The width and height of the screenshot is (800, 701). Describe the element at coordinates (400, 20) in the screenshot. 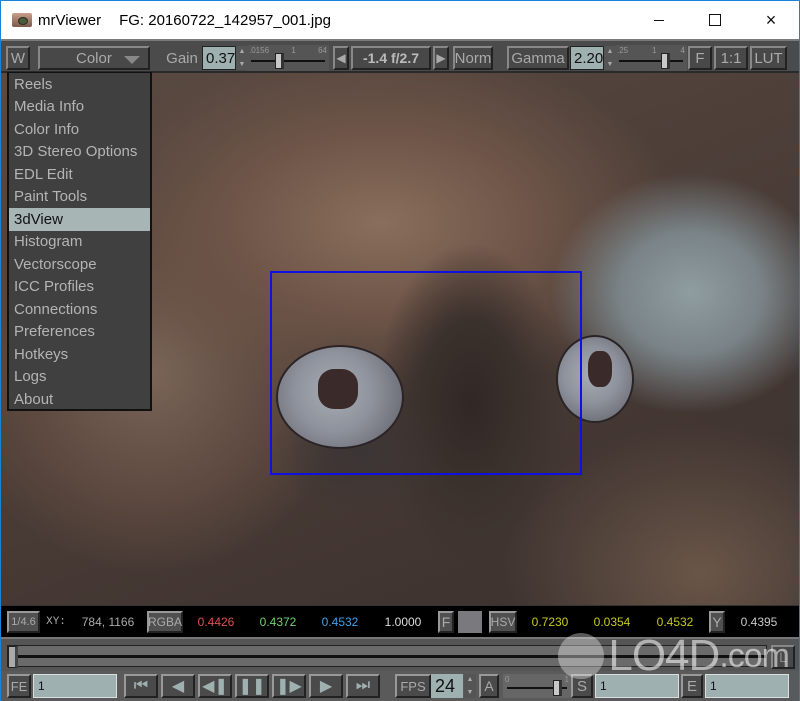

I see `title-bar: mrViewer FG: 20160722_142957_001.jpg ×` at that location.